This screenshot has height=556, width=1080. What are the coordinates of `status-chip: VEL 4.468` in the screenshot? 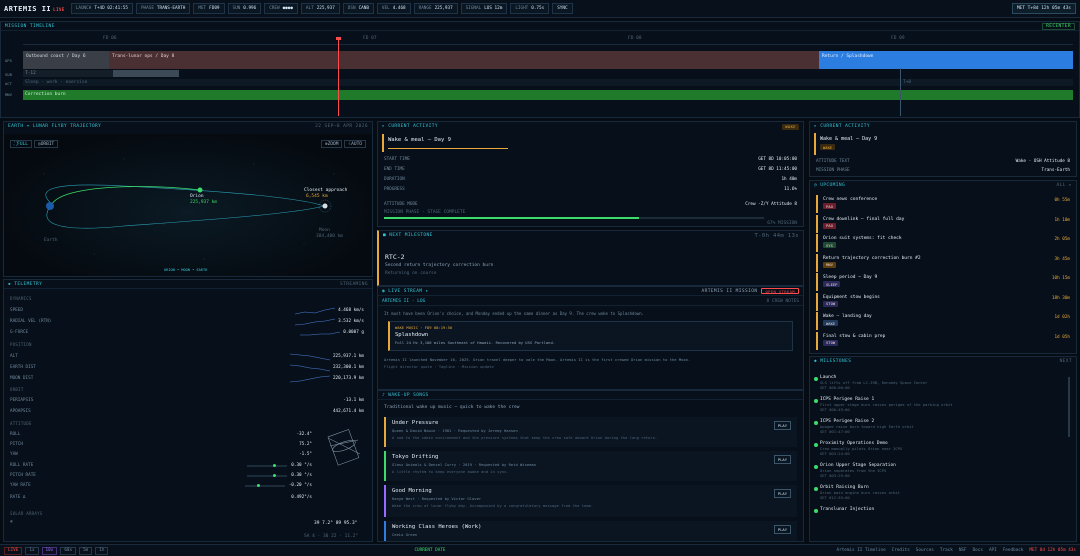 It's located at (393, 8).